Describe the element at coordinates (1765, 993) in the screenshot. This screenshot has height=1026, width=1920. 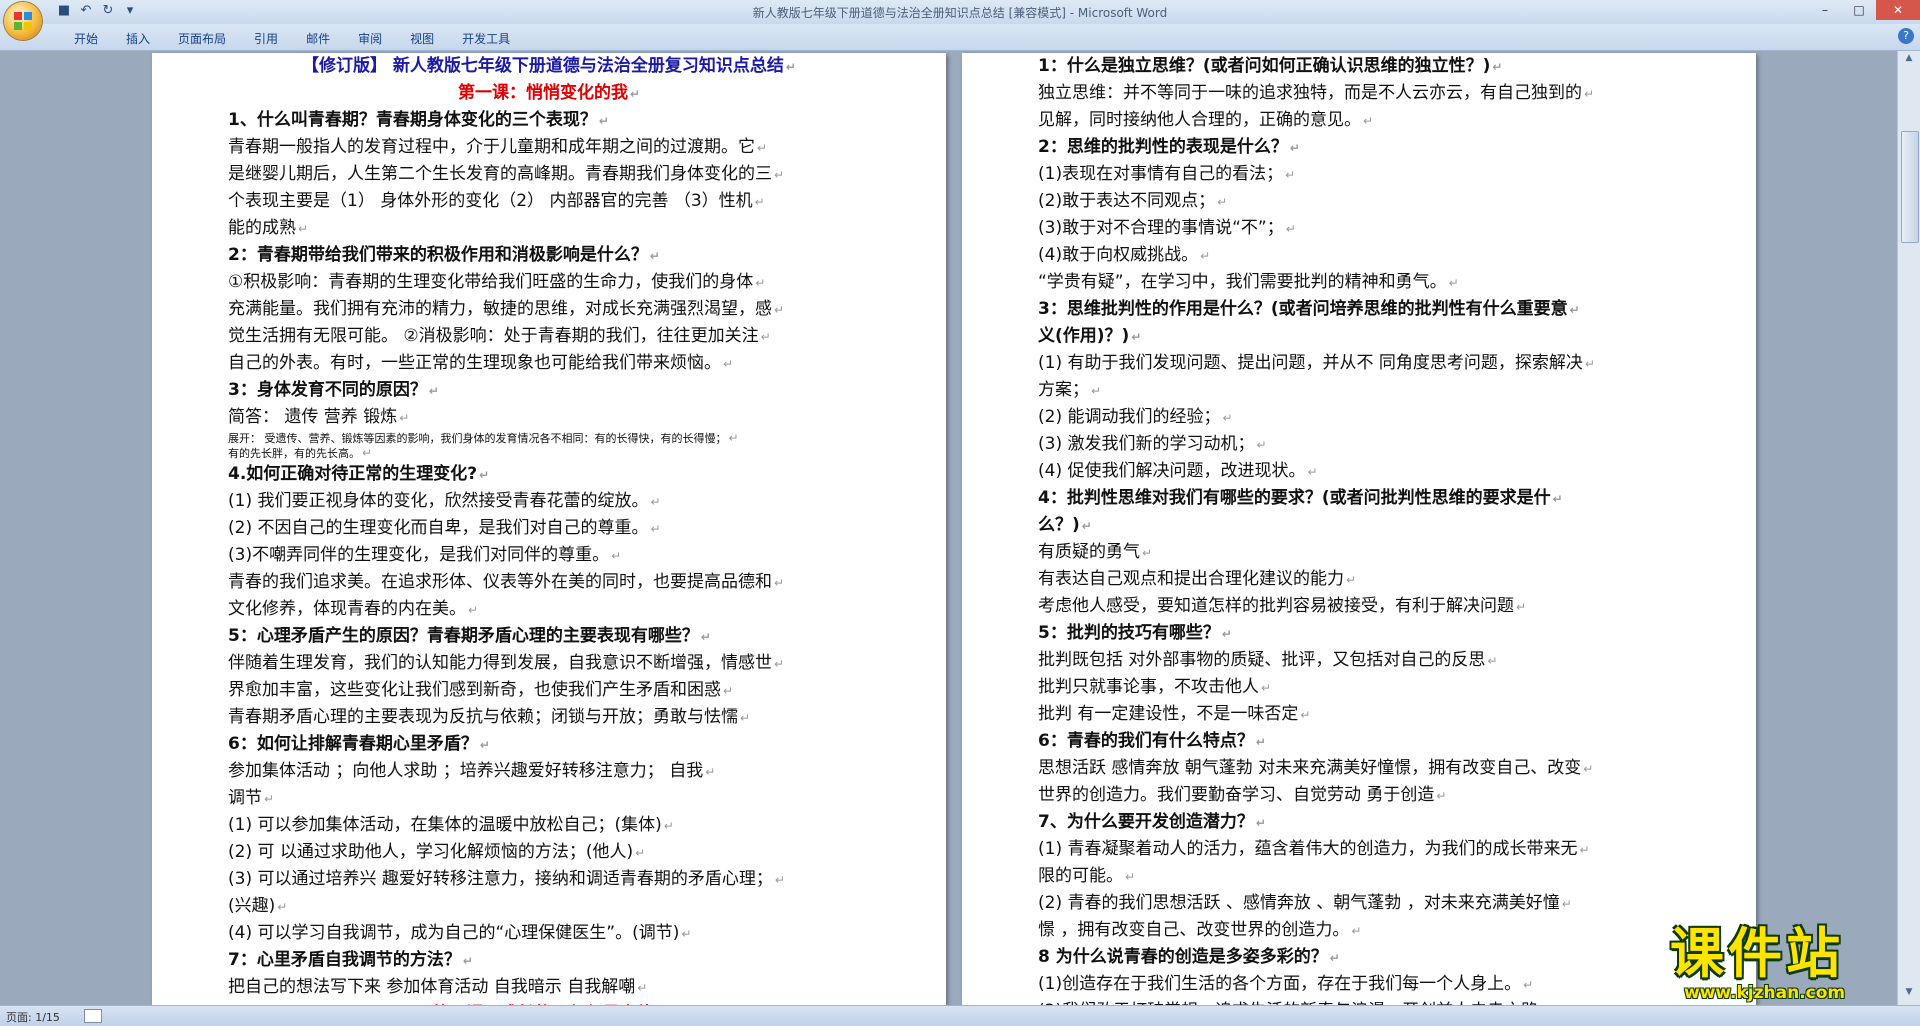
I see `watermark-url: www.kjzhan.com` at that location.